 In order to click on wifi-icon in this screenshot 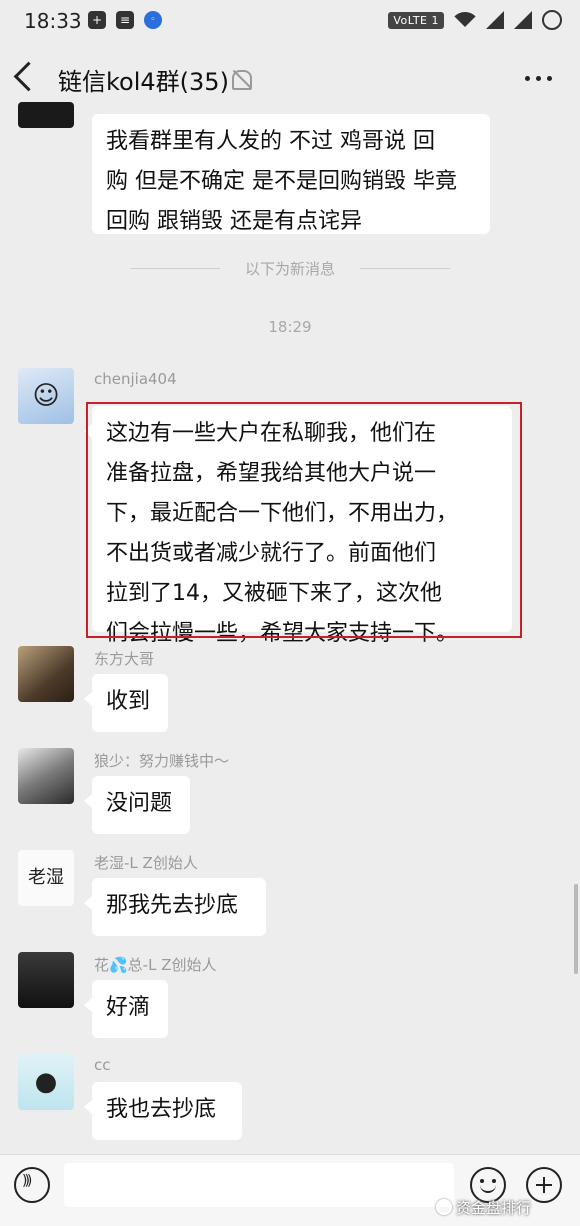, I will do `click(465, 20)`.